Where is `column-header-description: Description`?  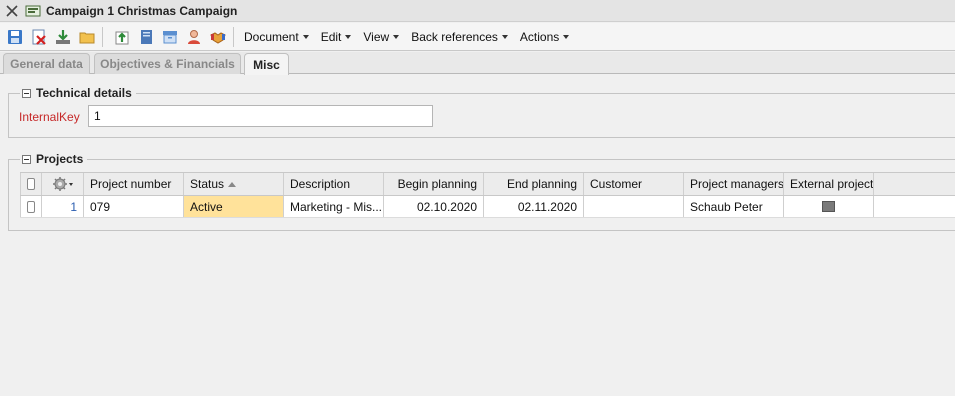
column-header-description: Description is located at coordinates (334, 184).